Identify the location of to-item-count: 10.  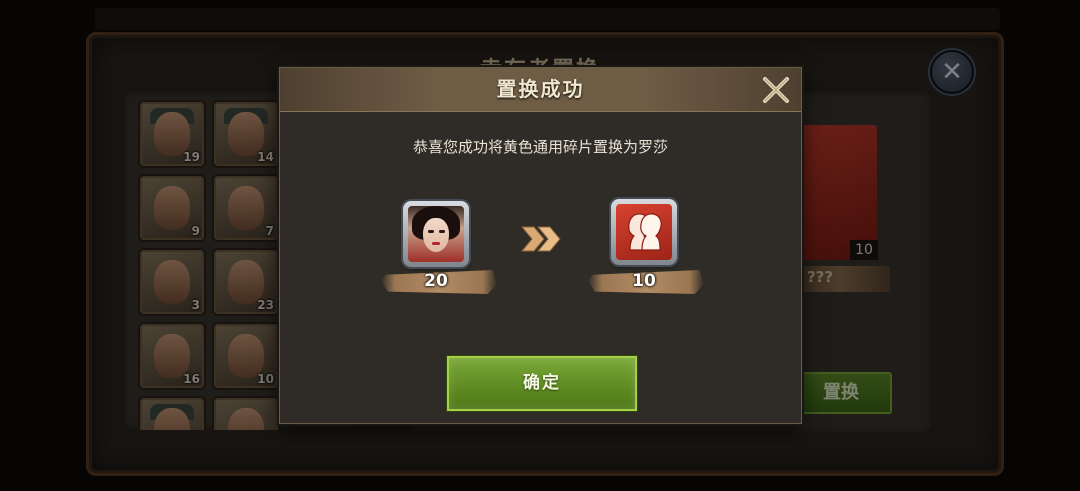
(644, 281).